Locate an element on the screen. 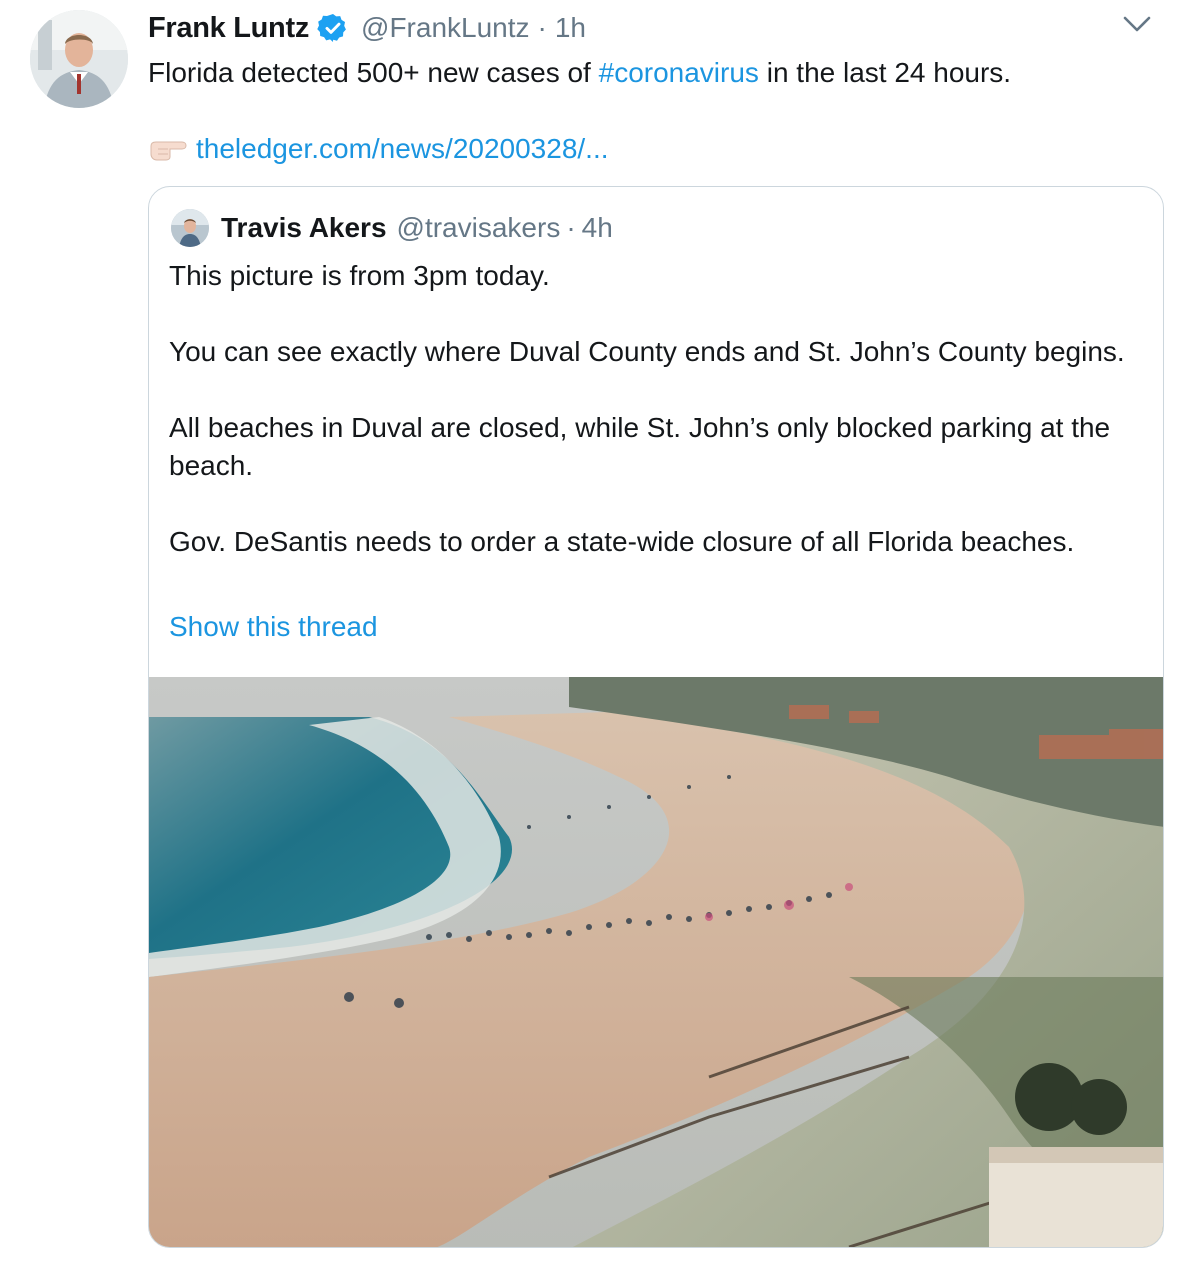 The height and width of the screenshot is (1266, 1182). hashtag-link: #coronavirus is located at coordinates (679, 72).